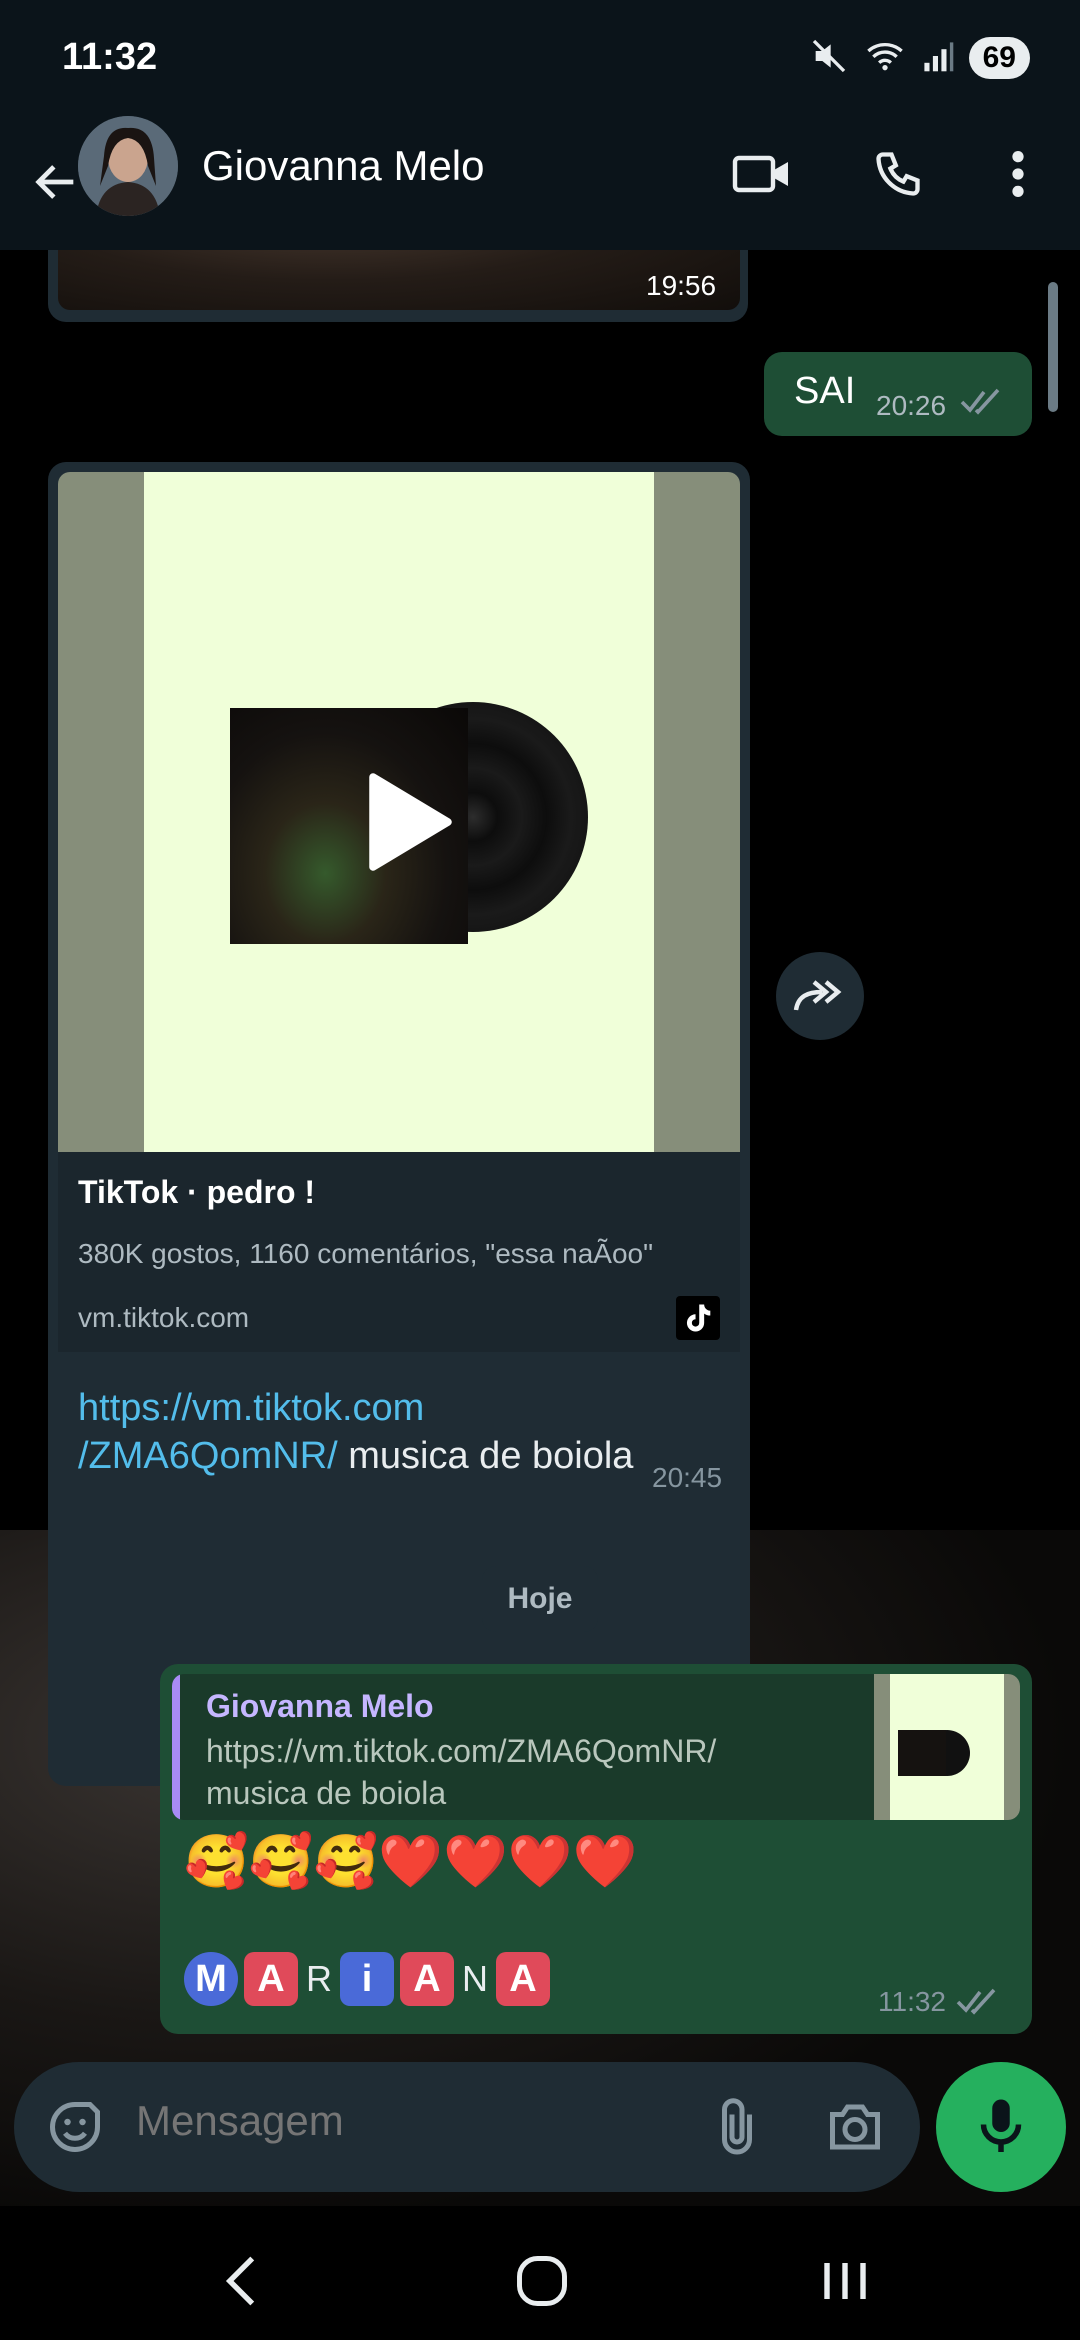 This screenshot has width=1080, height=2340. What do you see at coordinates (411, 1862) in the screenshot?
I see `message-emojis: 🥰🥰🥰❤️❤️❤️❤️` at bounding box center [411, 1862].